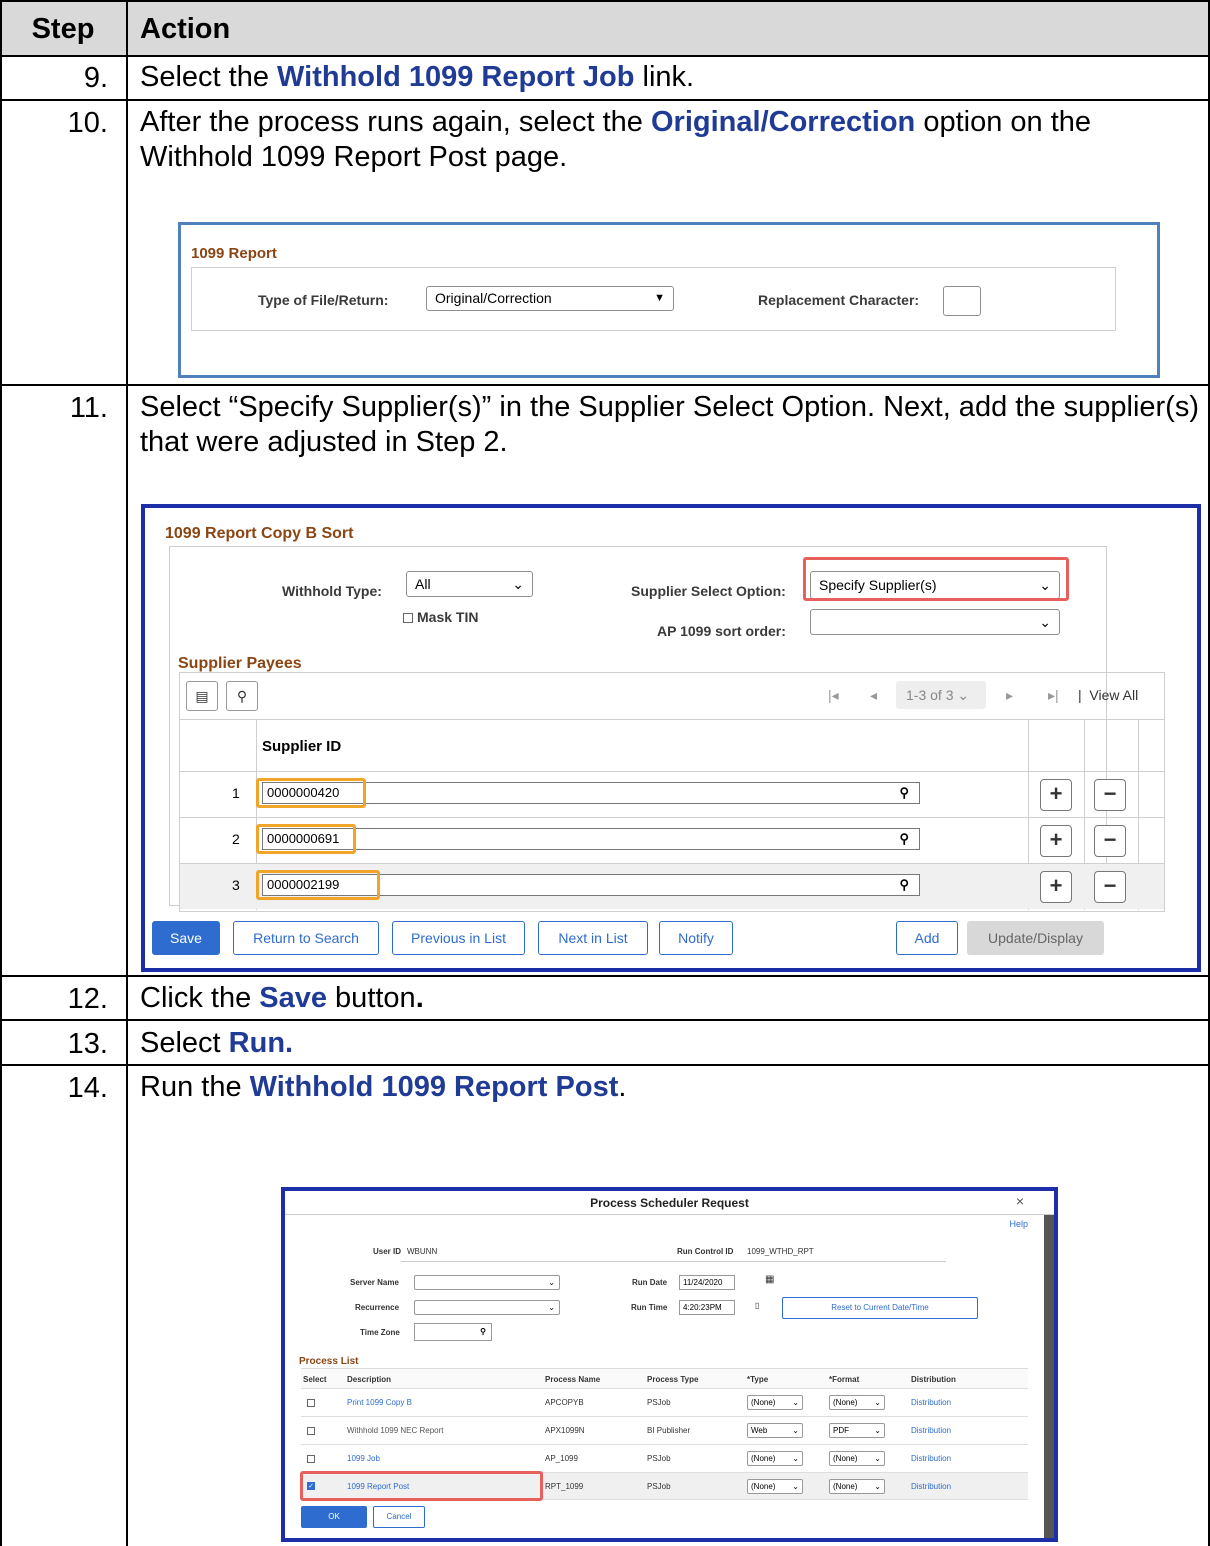 This screenshot has width=1210, height=1546. Describe the element at coordinates (363, 1458) in the screenshot. I see `process-description-link: 1099 Job` at that location.